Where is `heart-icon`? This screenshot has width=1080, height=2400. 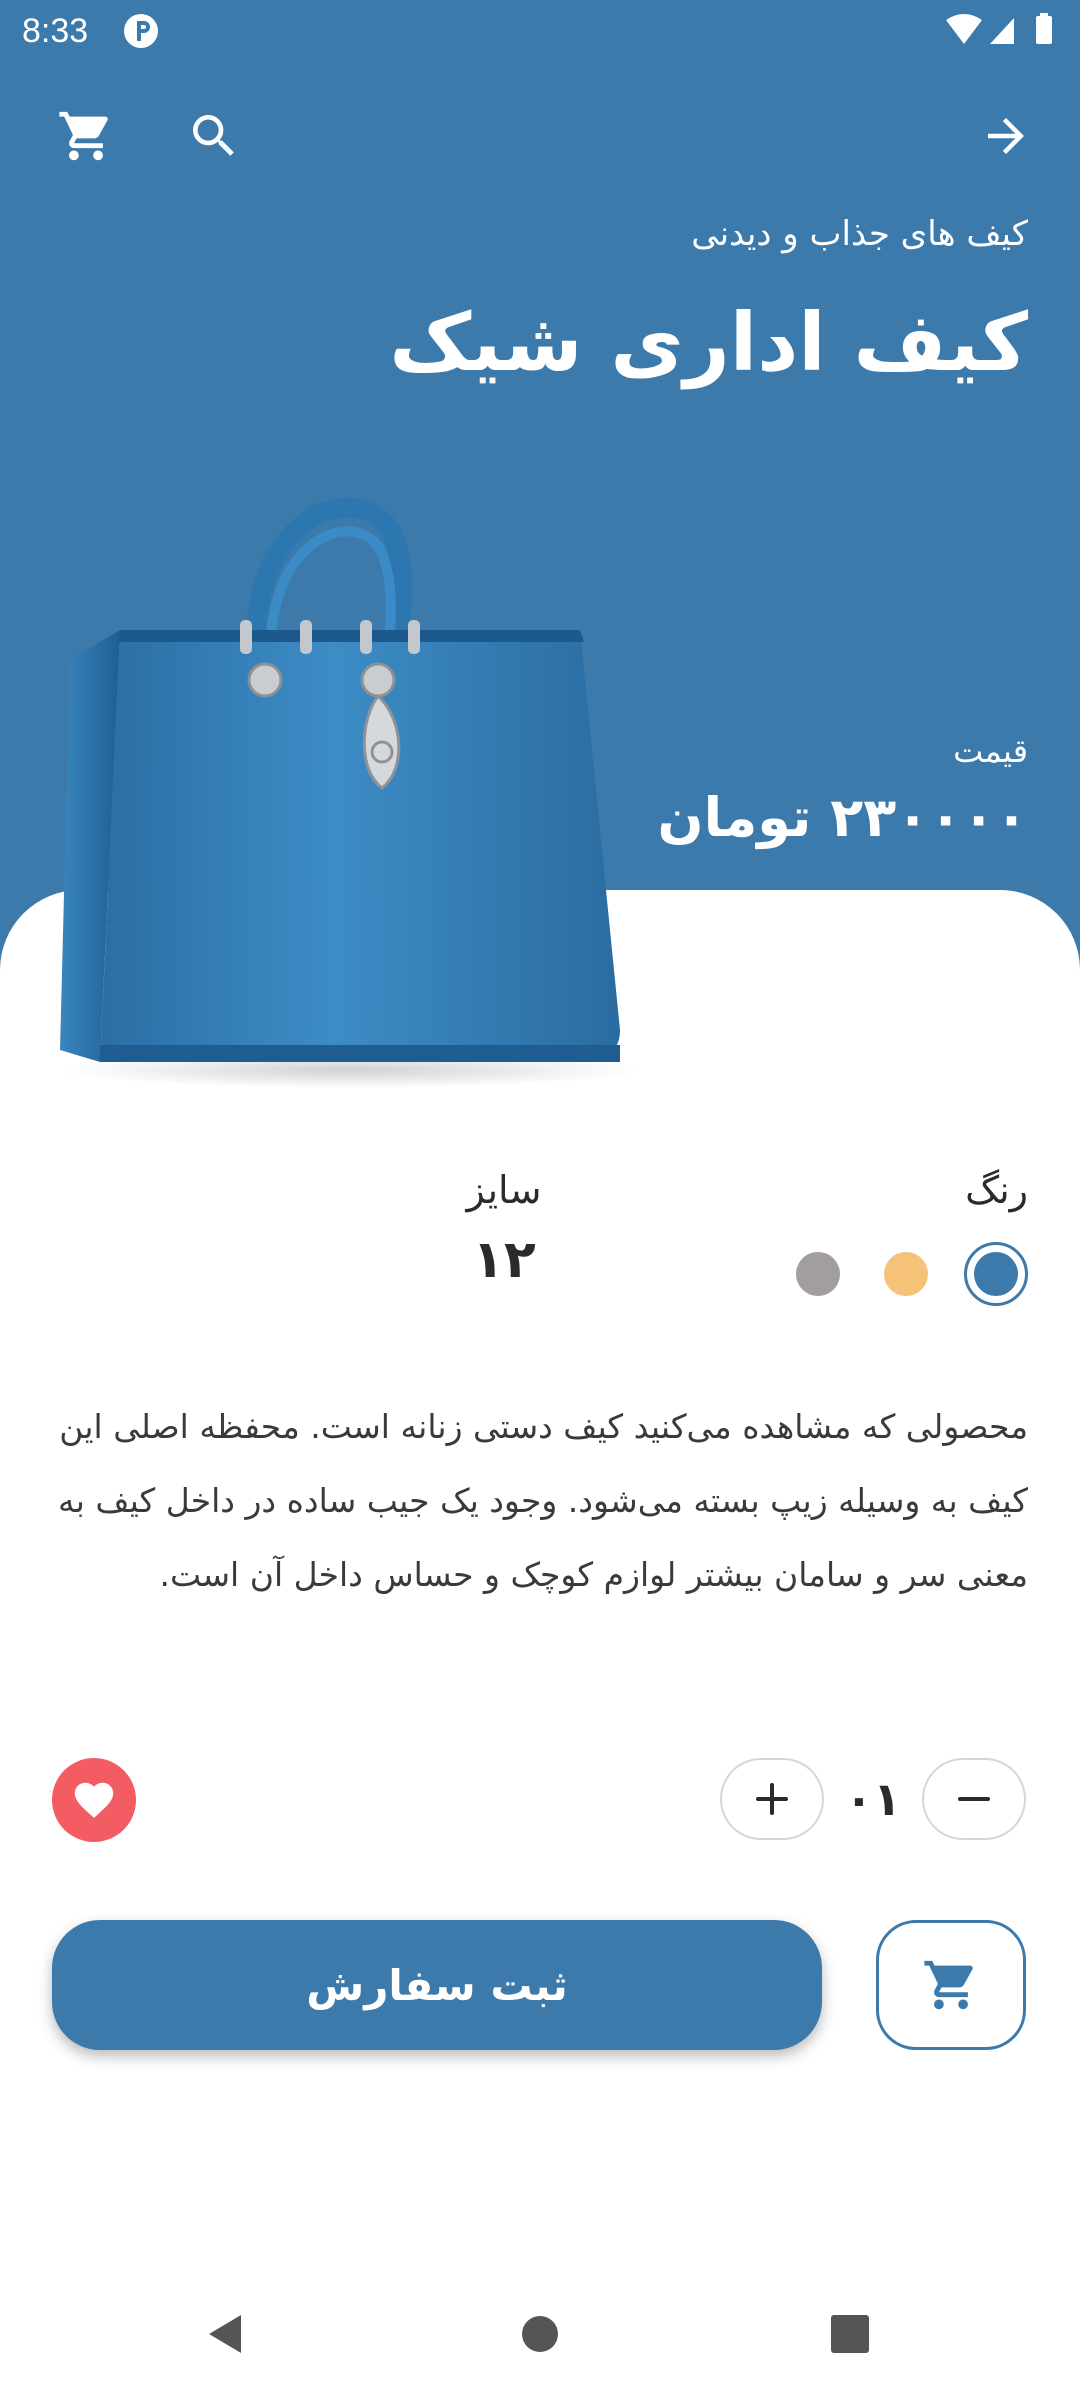 heart-icon is located at coordinates (94, 1800).